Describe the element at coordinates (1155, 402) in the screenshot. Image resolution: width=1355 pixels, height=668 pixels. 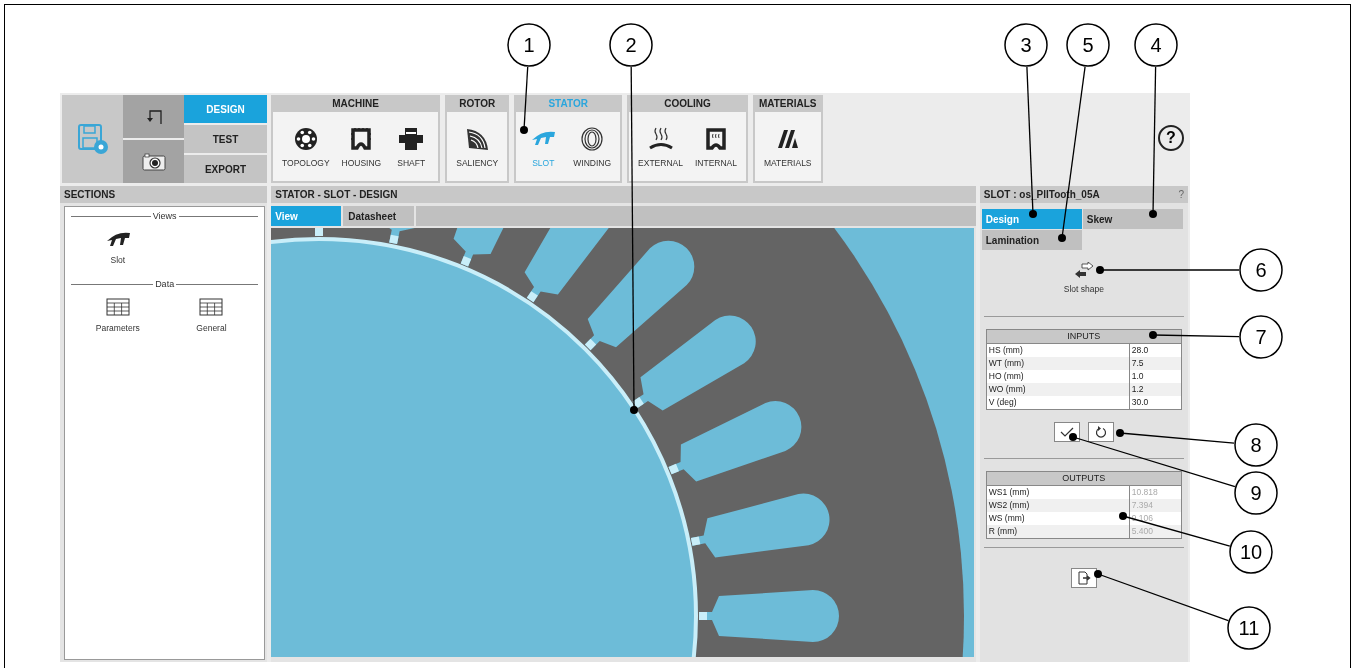
I see `value-field: 30.0` at that location.